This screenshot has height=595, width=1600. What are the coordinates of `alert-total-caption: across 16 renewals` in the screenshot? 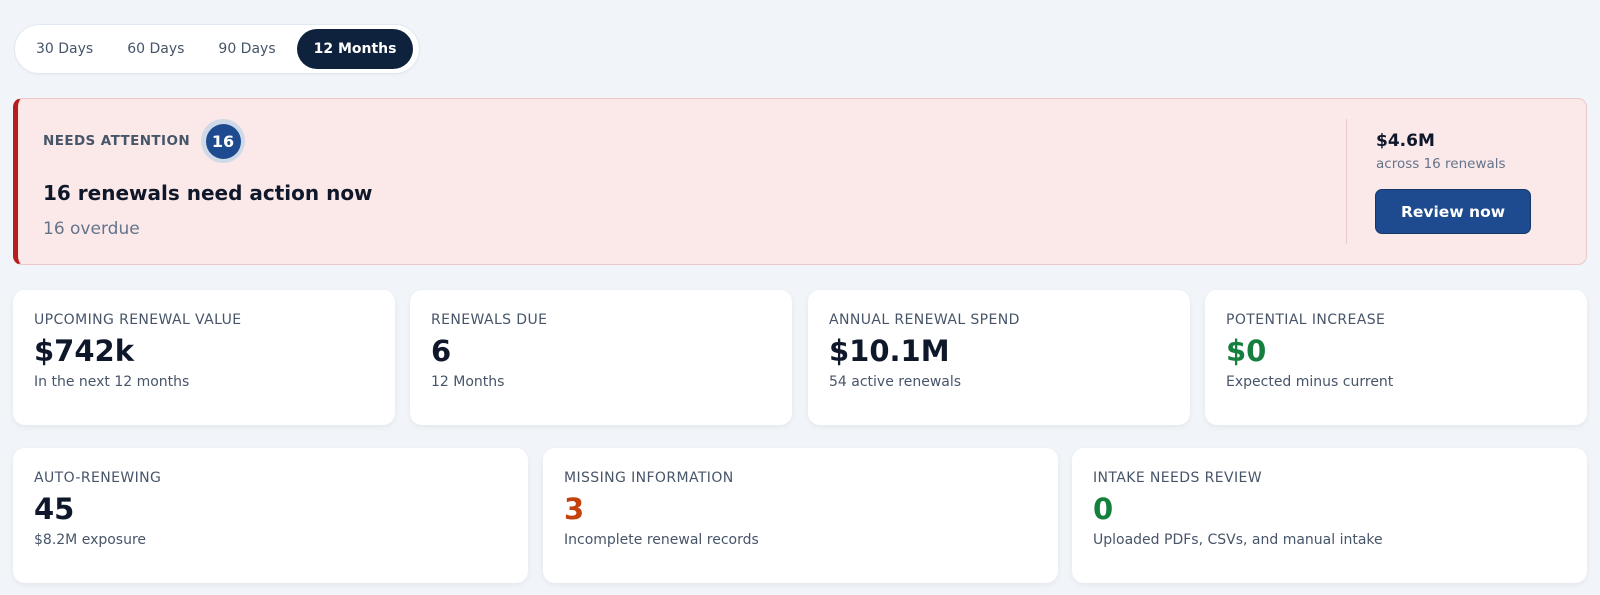 It's located at (1441, 164).